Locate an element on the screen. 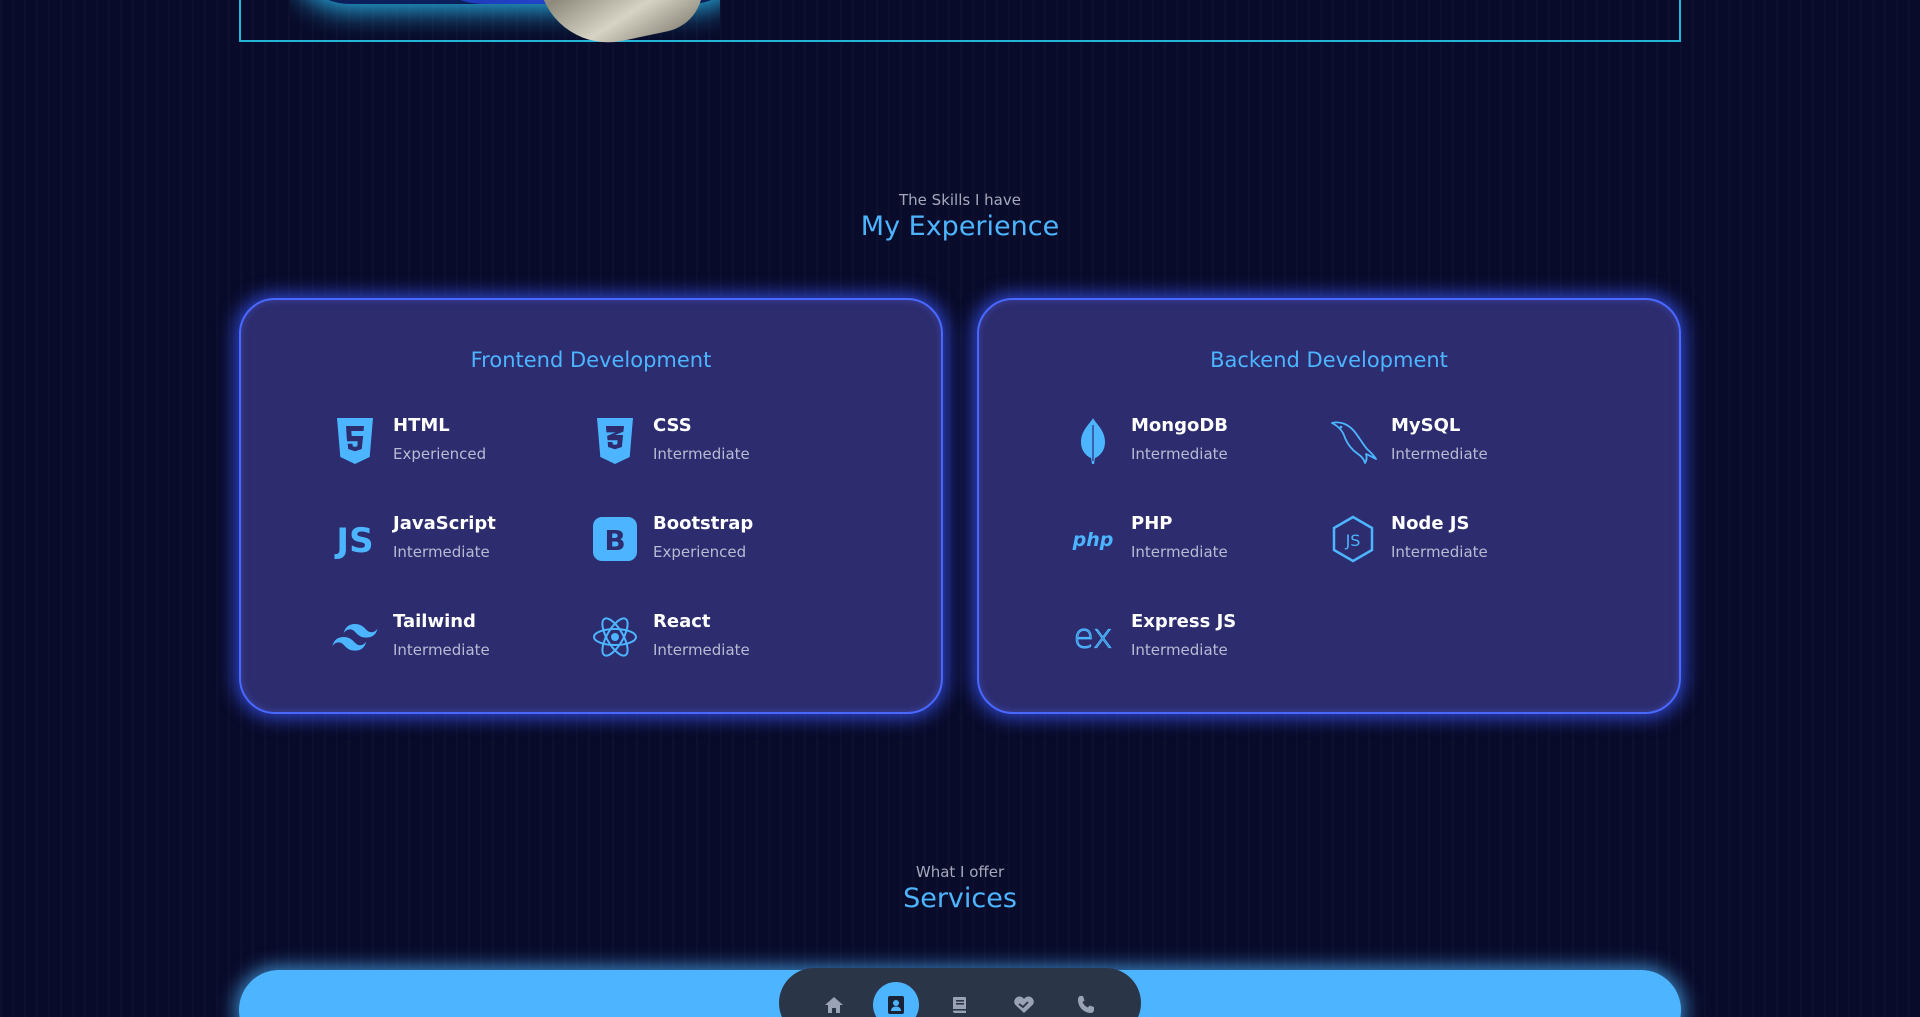 Image resolution: width=1920 pixels, height=1017 pixels. skill-express: ex Express JS Intermediate is located at coordinates (1152, 636).